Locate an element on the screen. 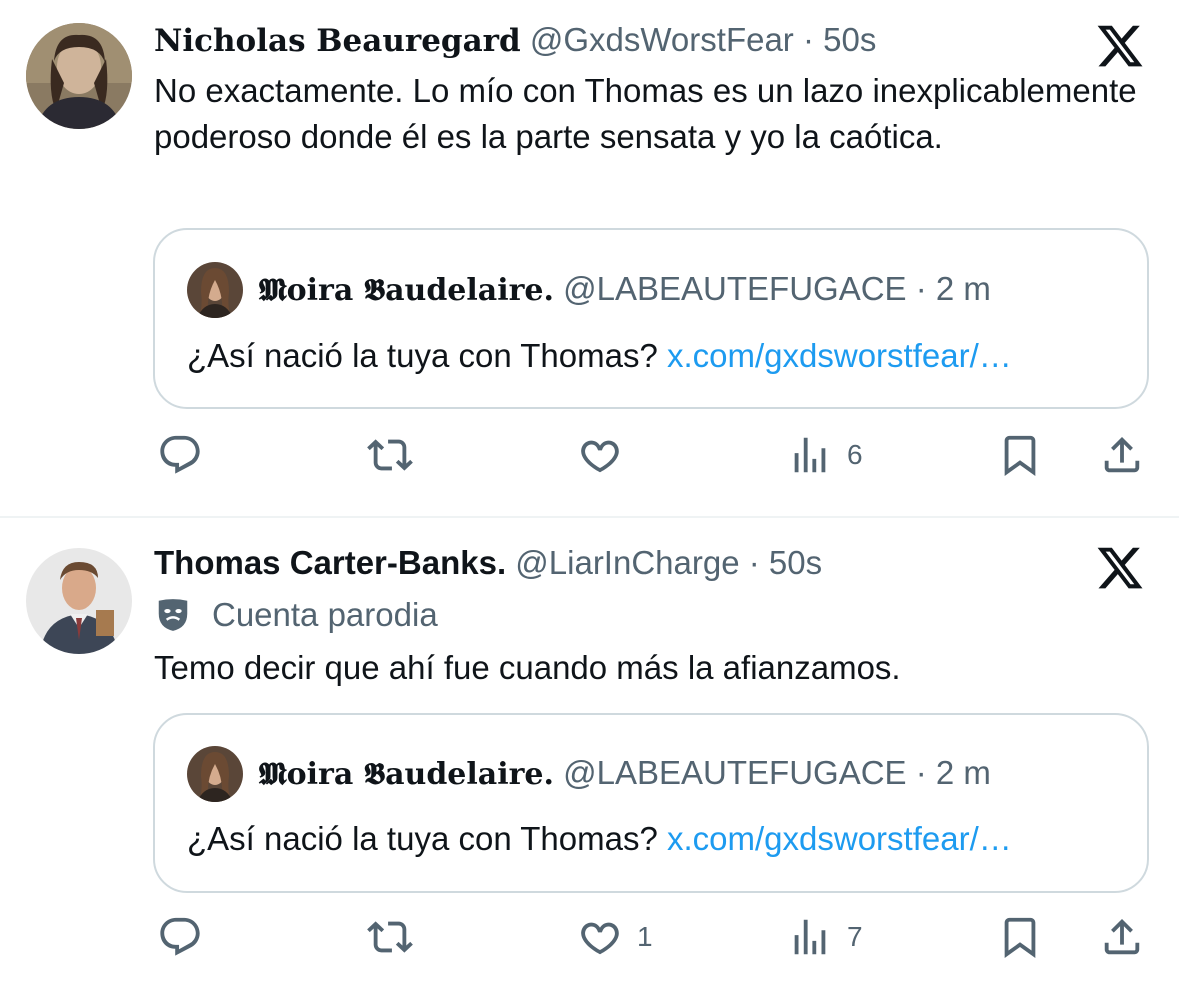 This screenshot has width=1179, height=992. views-count: 6 is located at coordinates (855, 454).